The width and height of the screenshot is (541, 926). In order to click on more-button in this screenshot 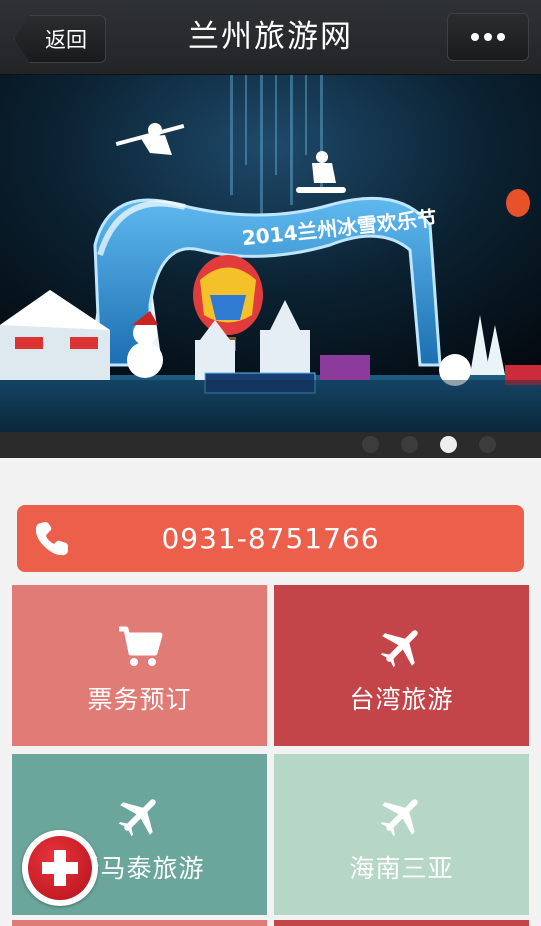, I will do `click(488, 37)`.